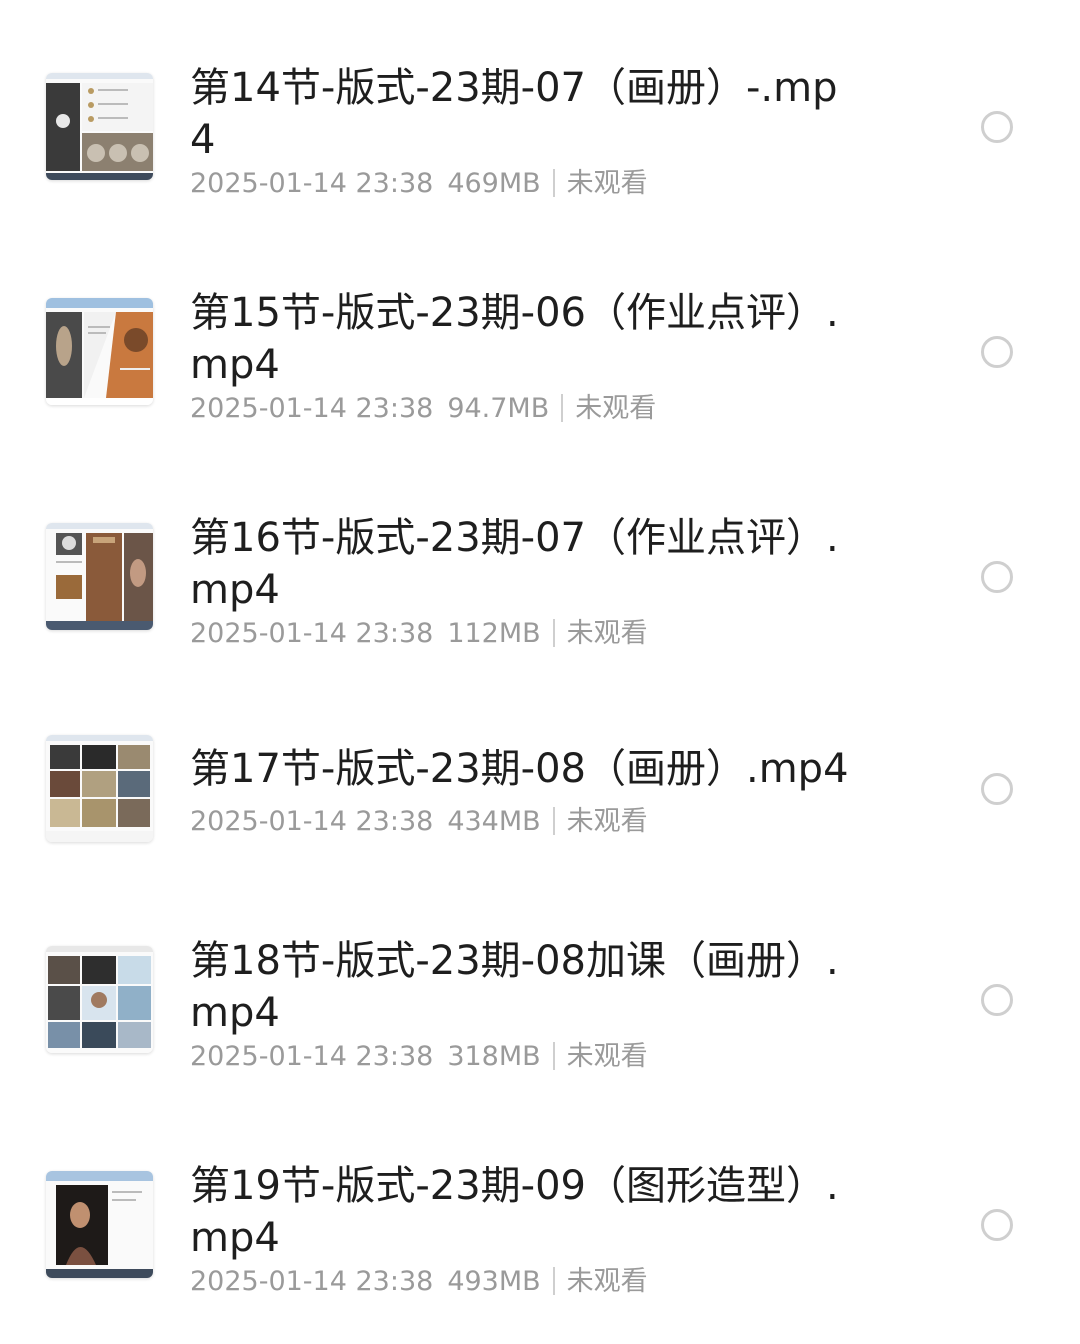  What do you see at coordinates (498, 408) in the screenshot?
I see `file-size: 94.7MB` at bounding box center [498, 408].